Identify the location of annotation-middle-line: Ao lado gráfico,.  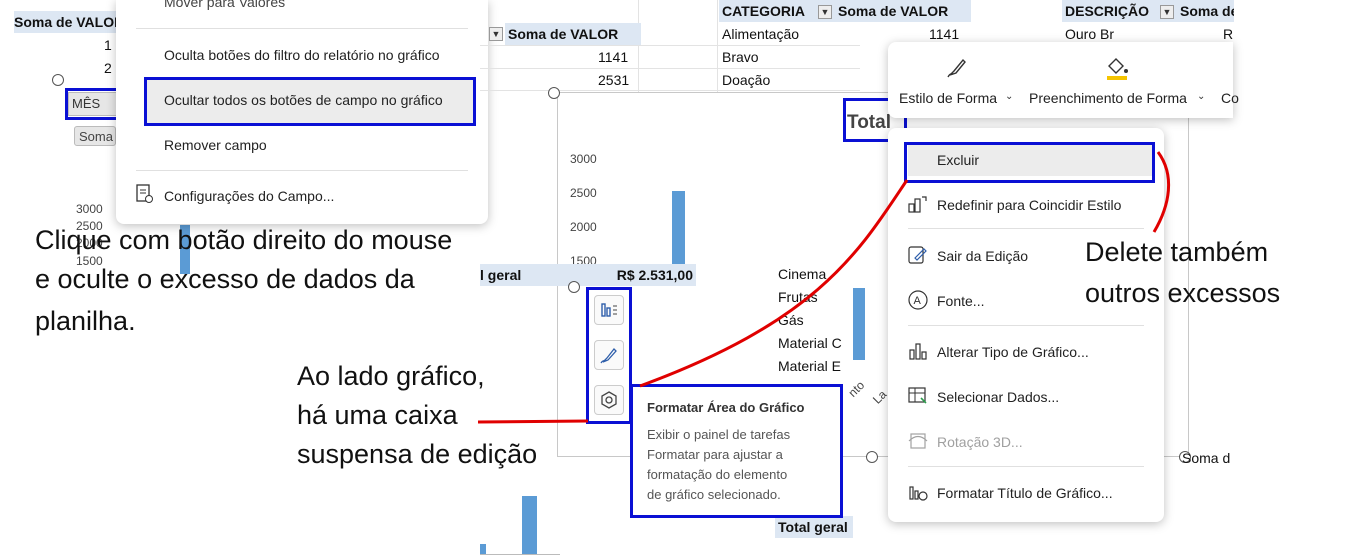
(391, 376).